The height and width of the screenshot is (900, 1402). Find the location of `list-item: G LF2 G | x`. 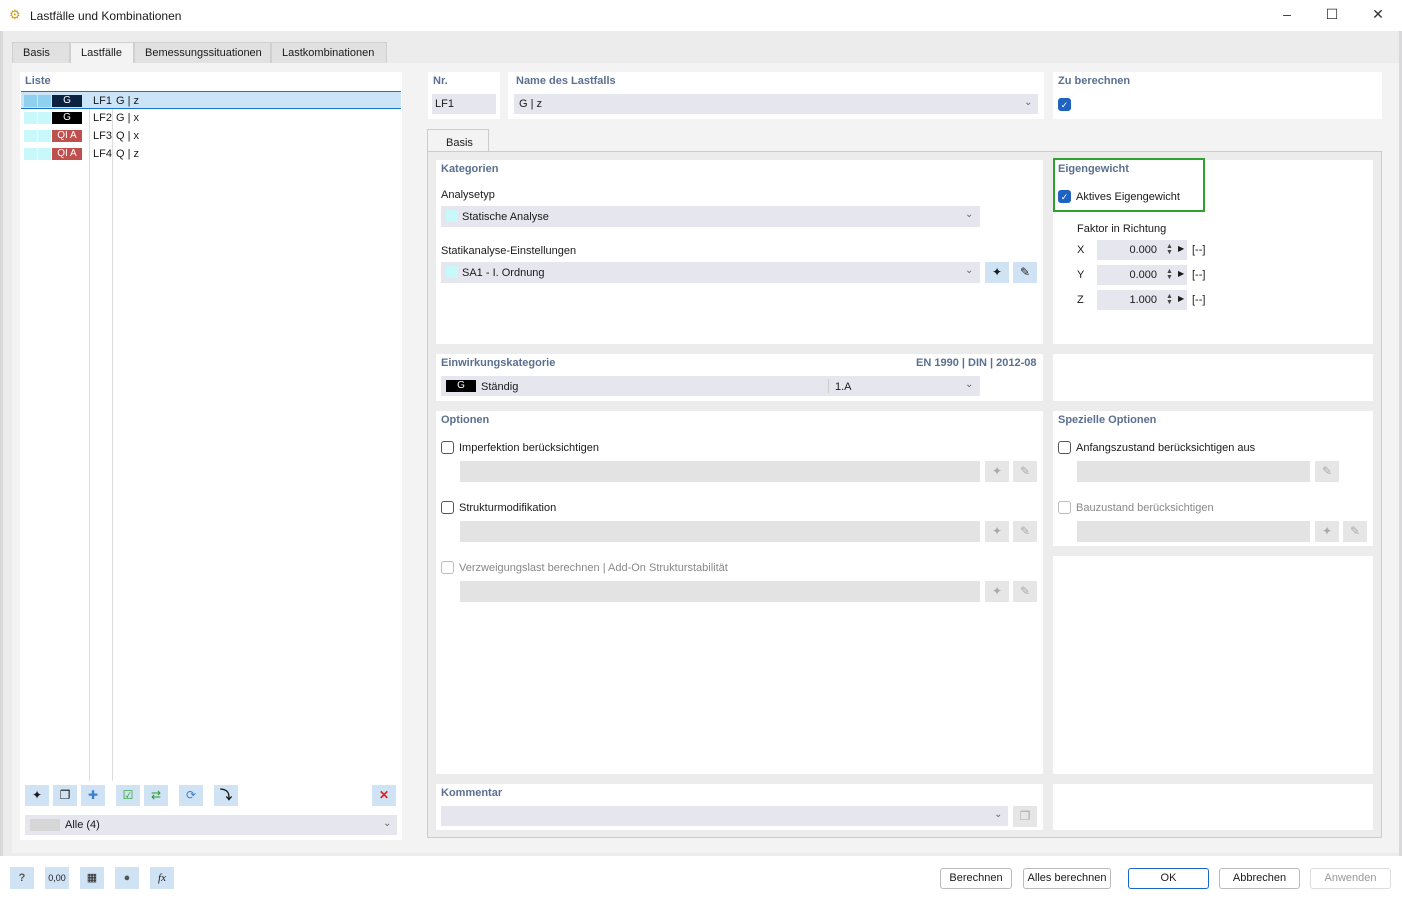

list-item: G LF2 G | x is located at coordinates (211, 118).